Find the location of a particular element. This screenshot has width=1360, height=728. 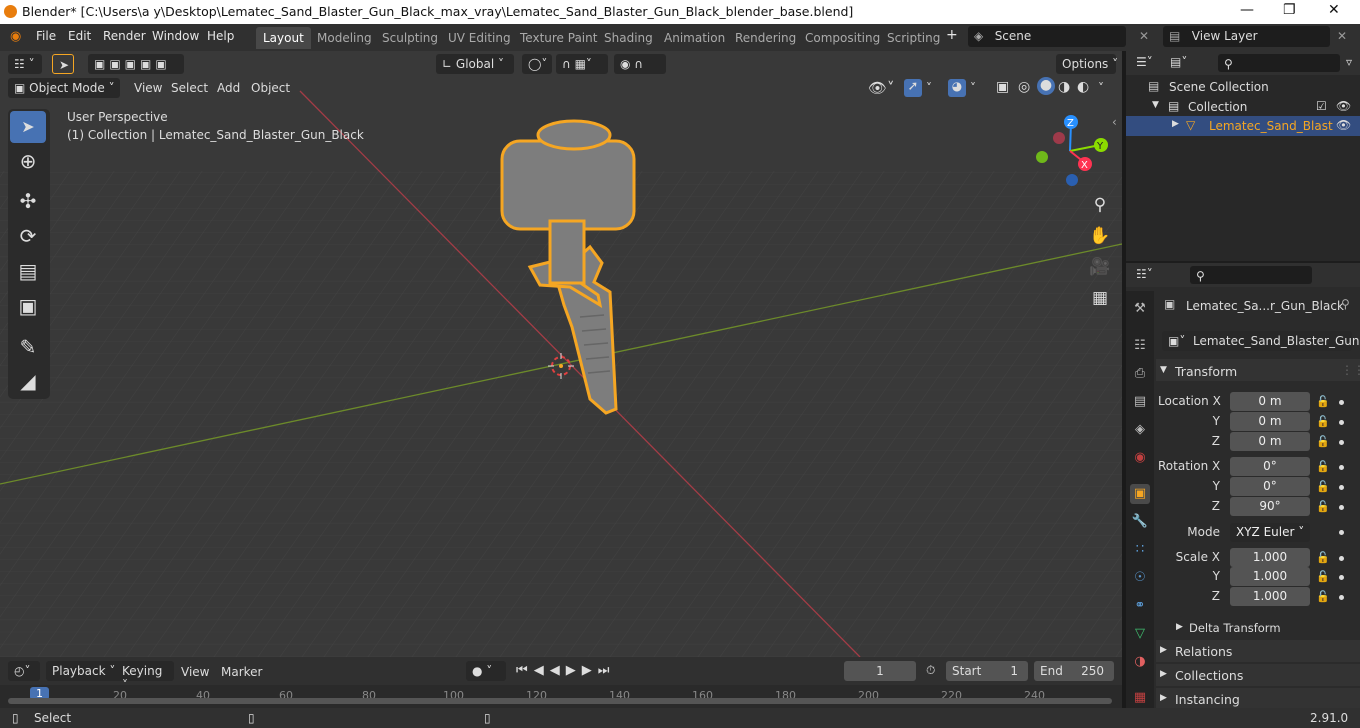

transform-tool-icon: ▣ is located at coordinates (28, 306).